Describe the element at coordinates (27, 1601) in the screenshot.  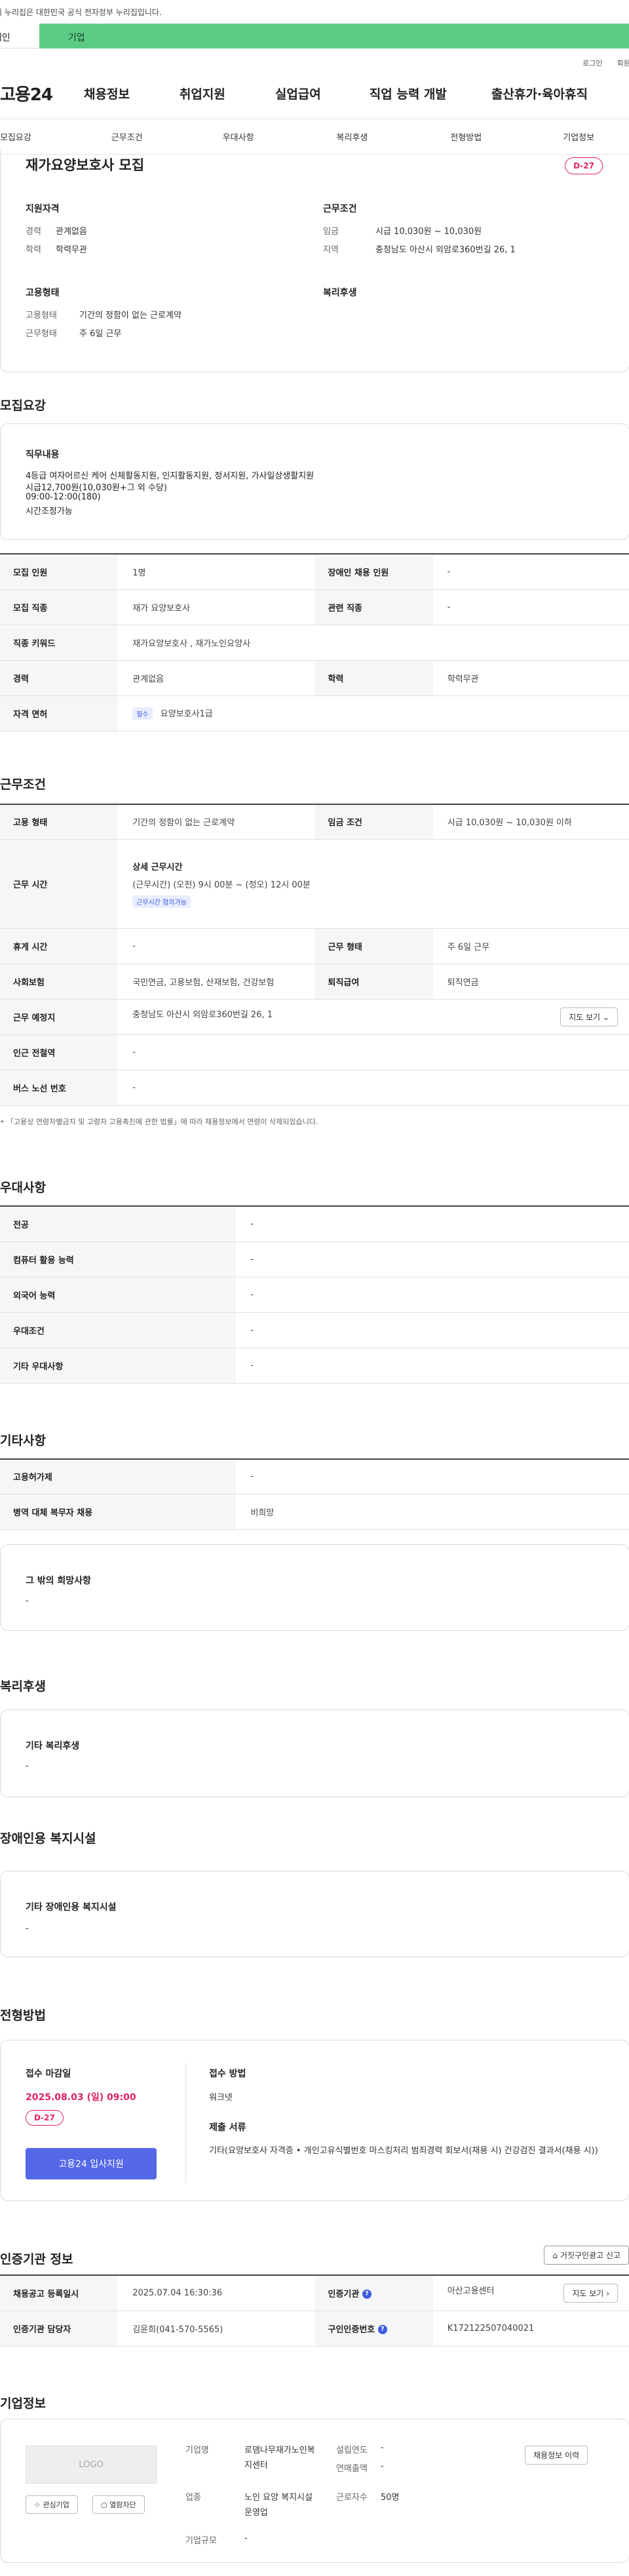
I see `other-wish-value: -` at that location.